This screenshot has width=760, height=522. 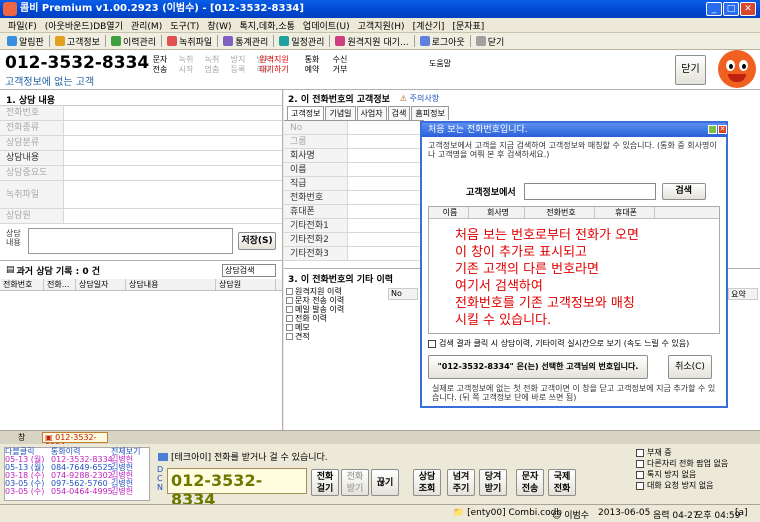 I want to click on customer-tab-0: 고객정보, so click(x=306, y=113).